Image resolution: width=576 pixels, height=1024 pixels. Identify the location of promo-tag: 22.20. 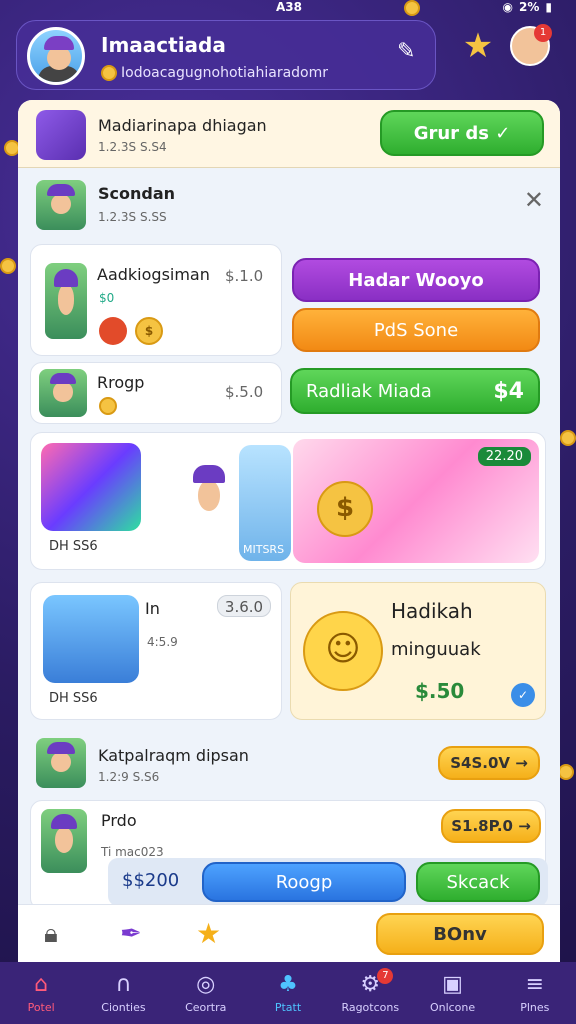
(504, 456).